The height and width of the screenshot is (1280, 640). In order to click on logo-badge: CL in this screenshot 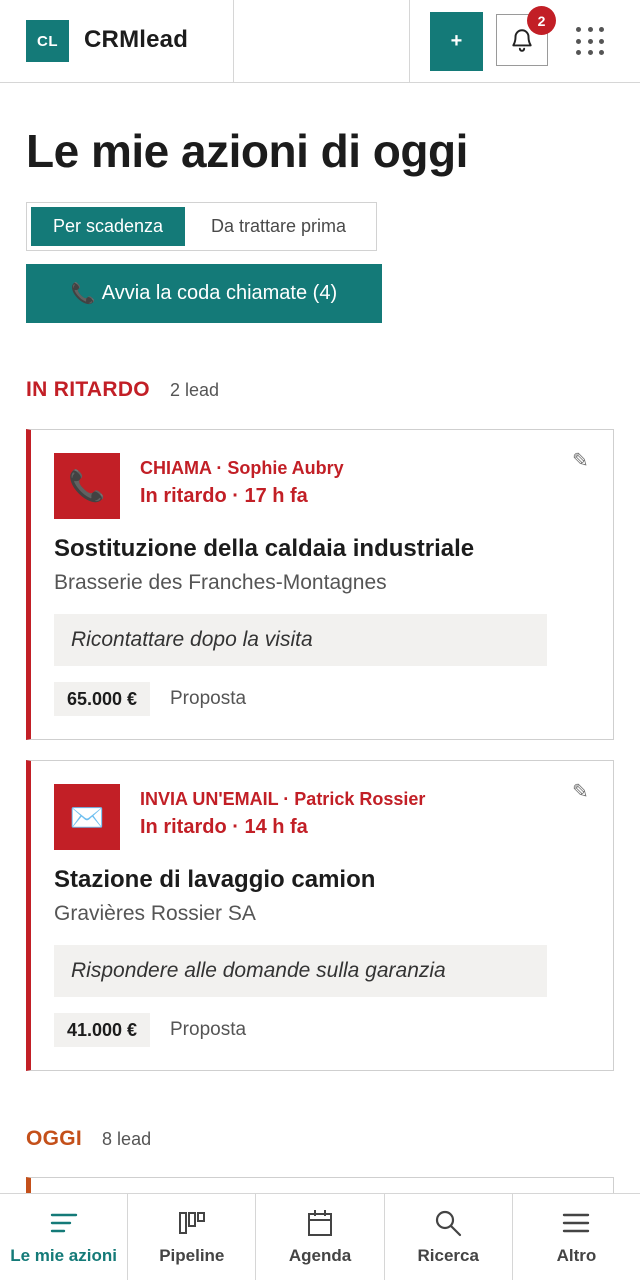, I will do `click(47, 41)`.